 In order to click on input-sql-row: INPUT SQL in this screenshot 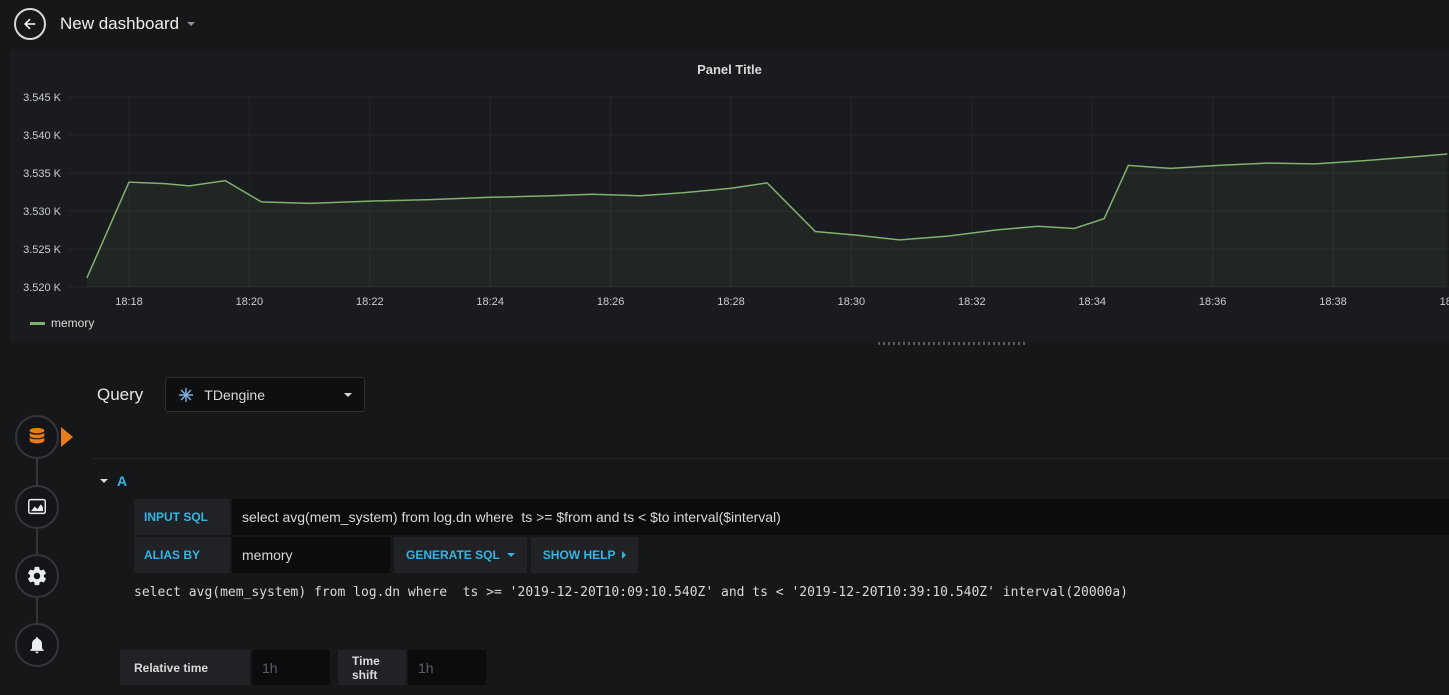, I will do `click(791, 517)`.